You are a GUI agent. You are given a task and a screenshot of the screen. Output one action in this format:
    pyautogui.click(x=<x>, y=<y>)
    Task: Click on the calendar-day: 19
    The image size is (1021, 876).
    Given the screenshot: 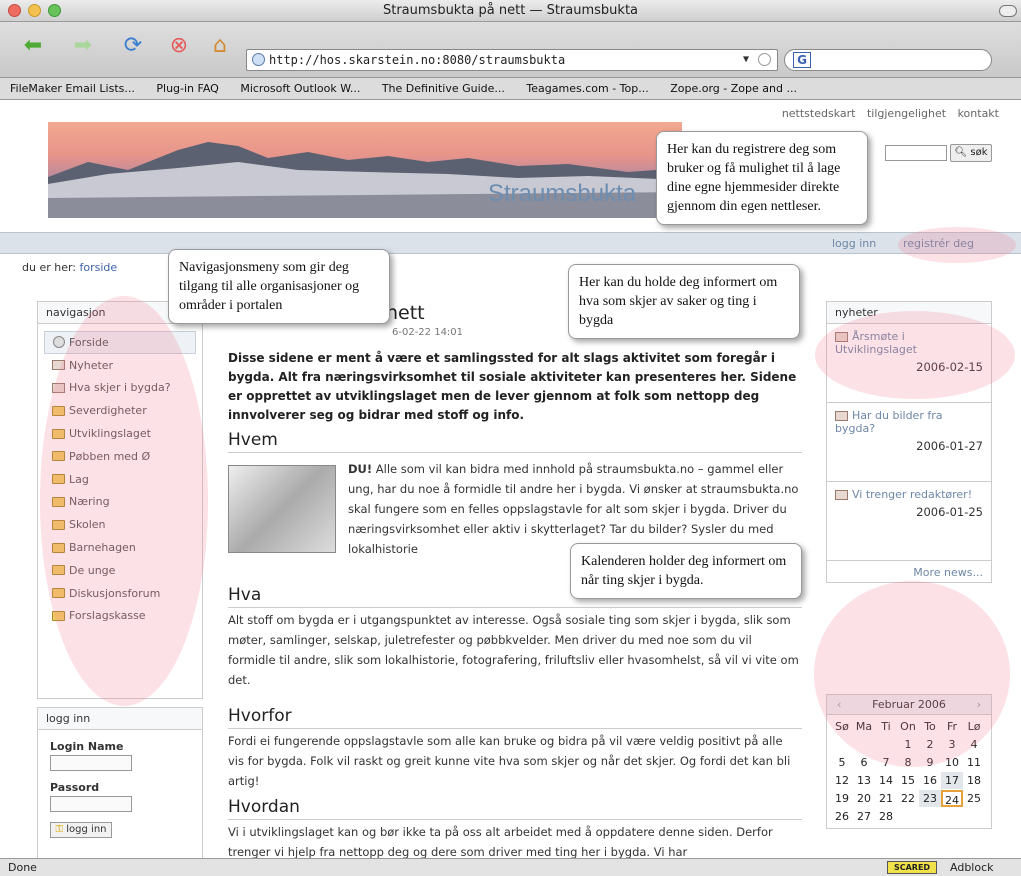 What is the action you would take?
    pyautogui.click(x=842, y=798)
    